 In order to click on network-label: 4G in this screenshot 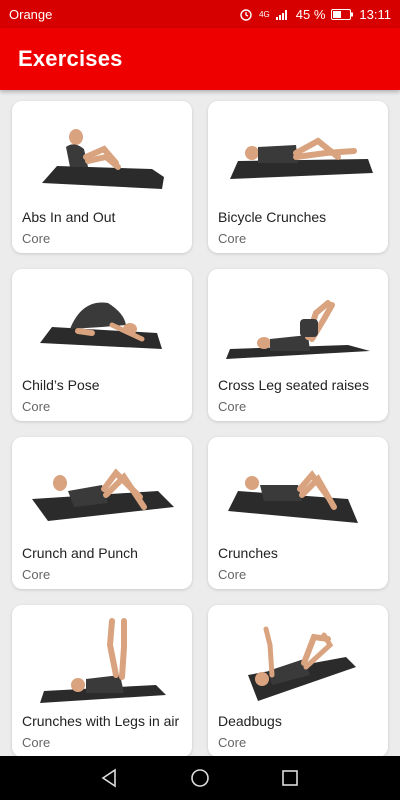, I will do `click(264, 14)`.